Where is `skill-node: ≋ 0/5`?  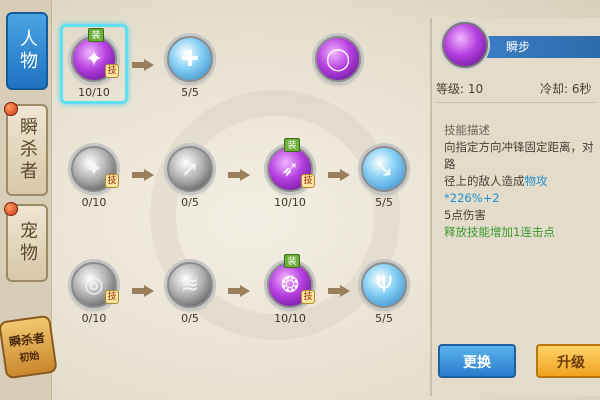 skill-node: ≋ 0/5 is located at coordinates (190, 293).